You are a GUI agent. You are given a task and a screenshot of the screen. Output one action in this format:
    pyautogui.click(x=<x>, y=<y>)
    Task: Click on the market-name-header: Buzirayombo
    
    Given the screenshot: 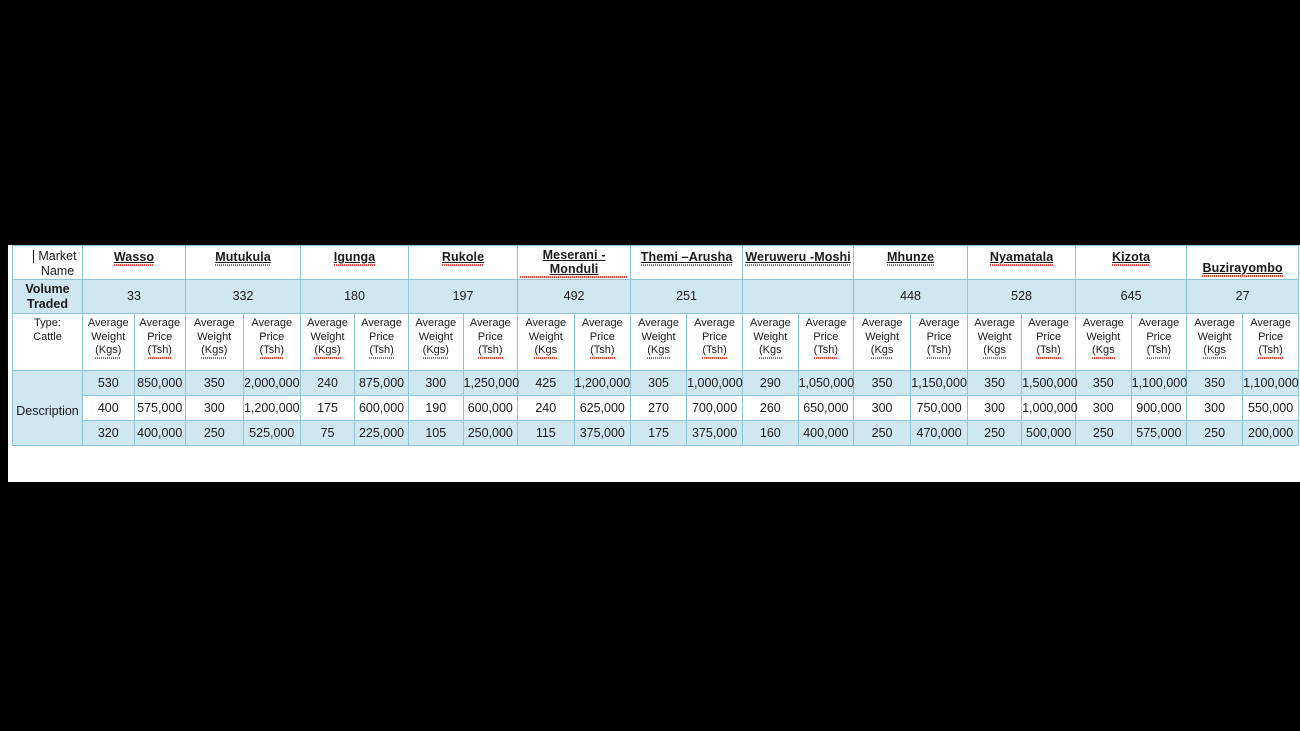 What is the action you would take?
    pyautogui.click(x=1243, y=262)
    